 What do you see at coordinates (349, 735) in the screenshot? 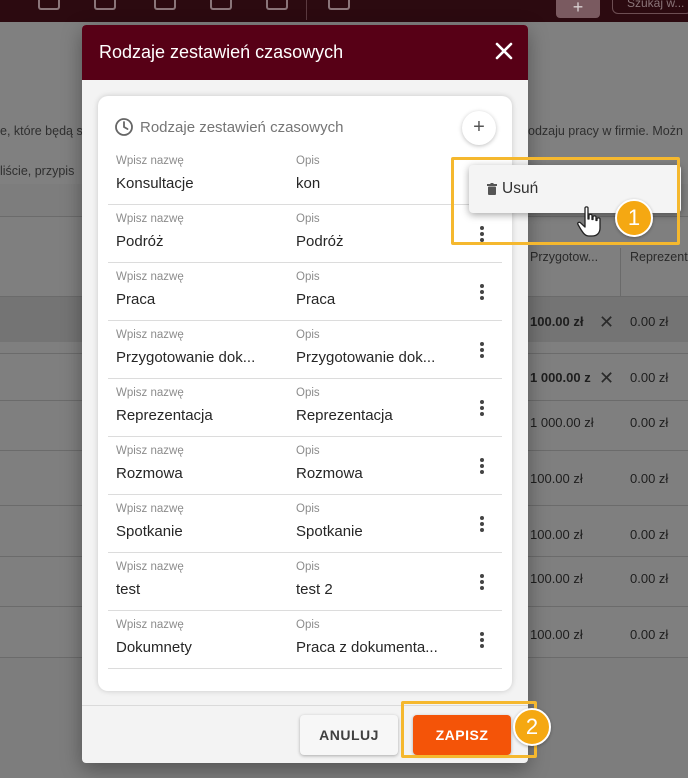
I see `cancel-button: ANULUJ` at bounding box center [349, 735].